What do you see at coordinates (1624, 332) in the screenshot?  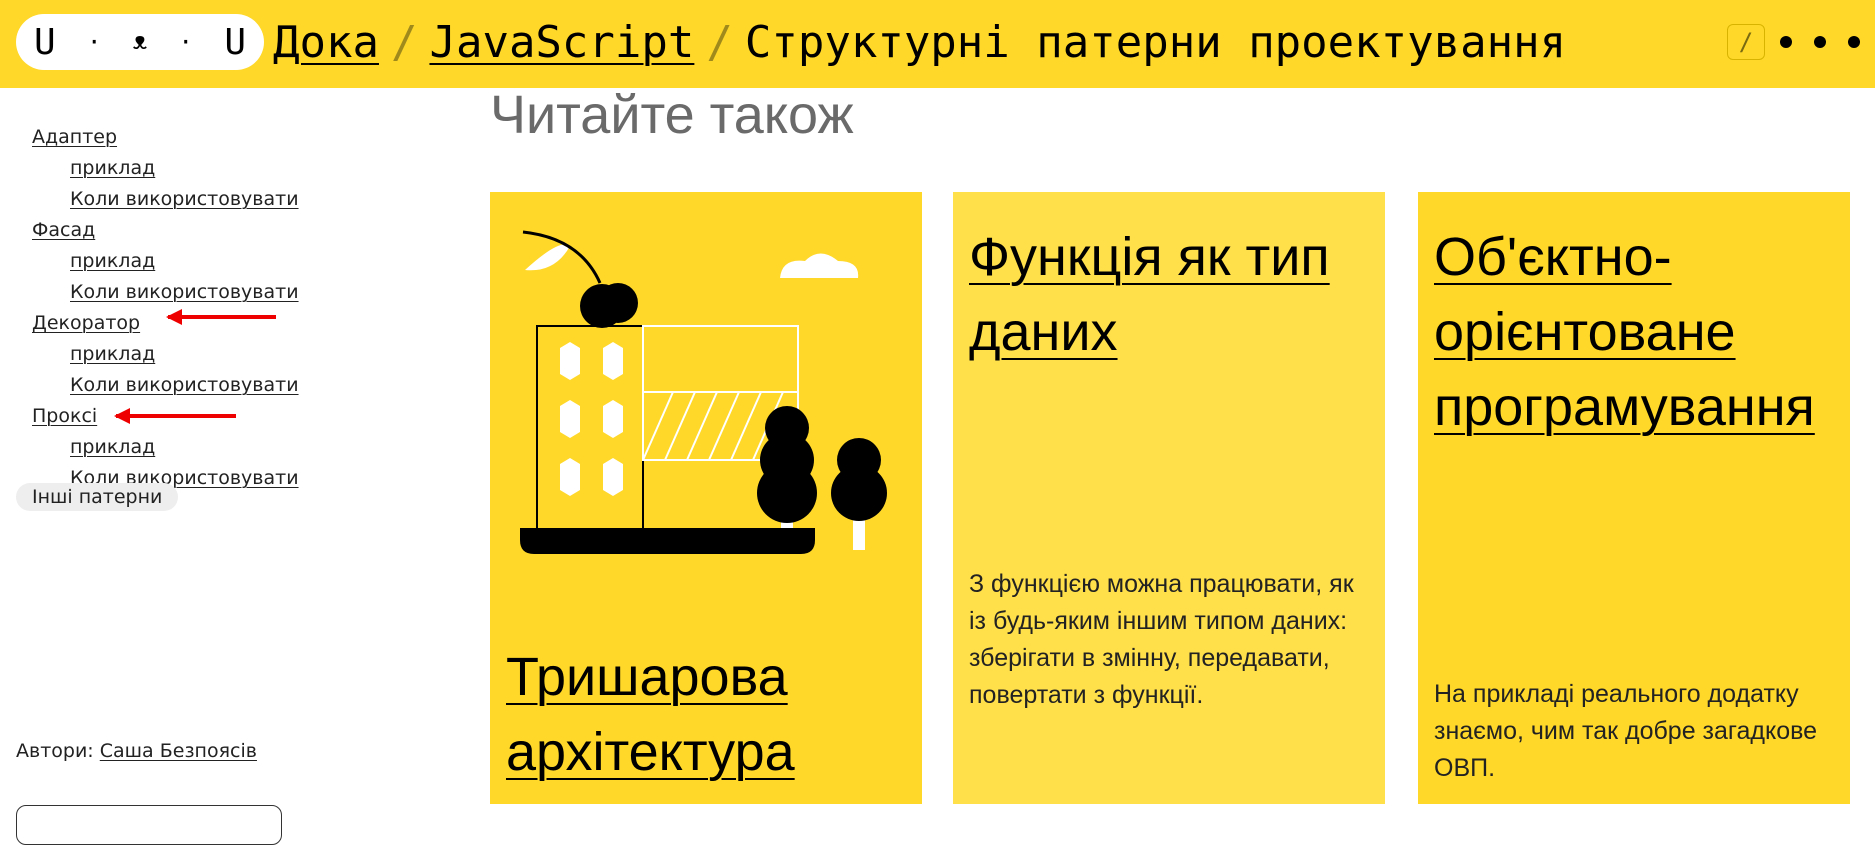 I see `card-title-link: Об'єктно-орієнтоване програмування` at bounding box center [1624, 332].